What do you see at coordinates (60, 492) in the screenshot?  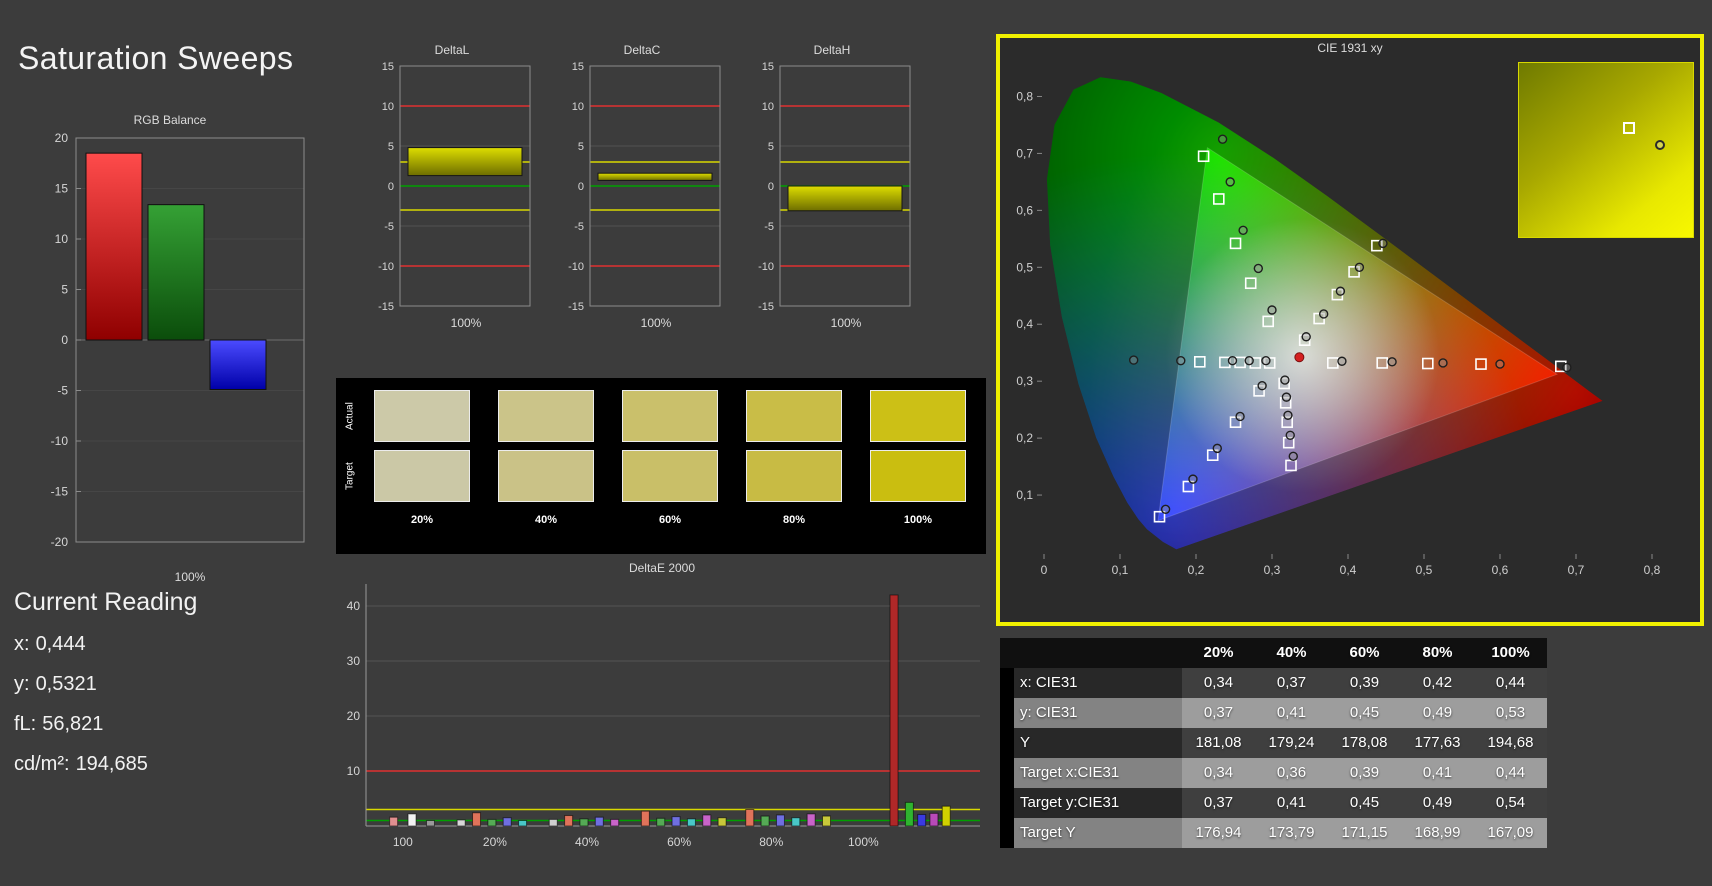 I see `svg-text: -15` at bounding box center [60, 492].